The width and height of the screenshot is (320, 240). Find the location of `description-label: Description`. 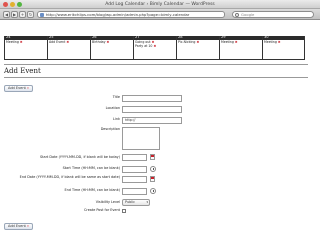

description-label: Description is located at coordinates (110, 129).